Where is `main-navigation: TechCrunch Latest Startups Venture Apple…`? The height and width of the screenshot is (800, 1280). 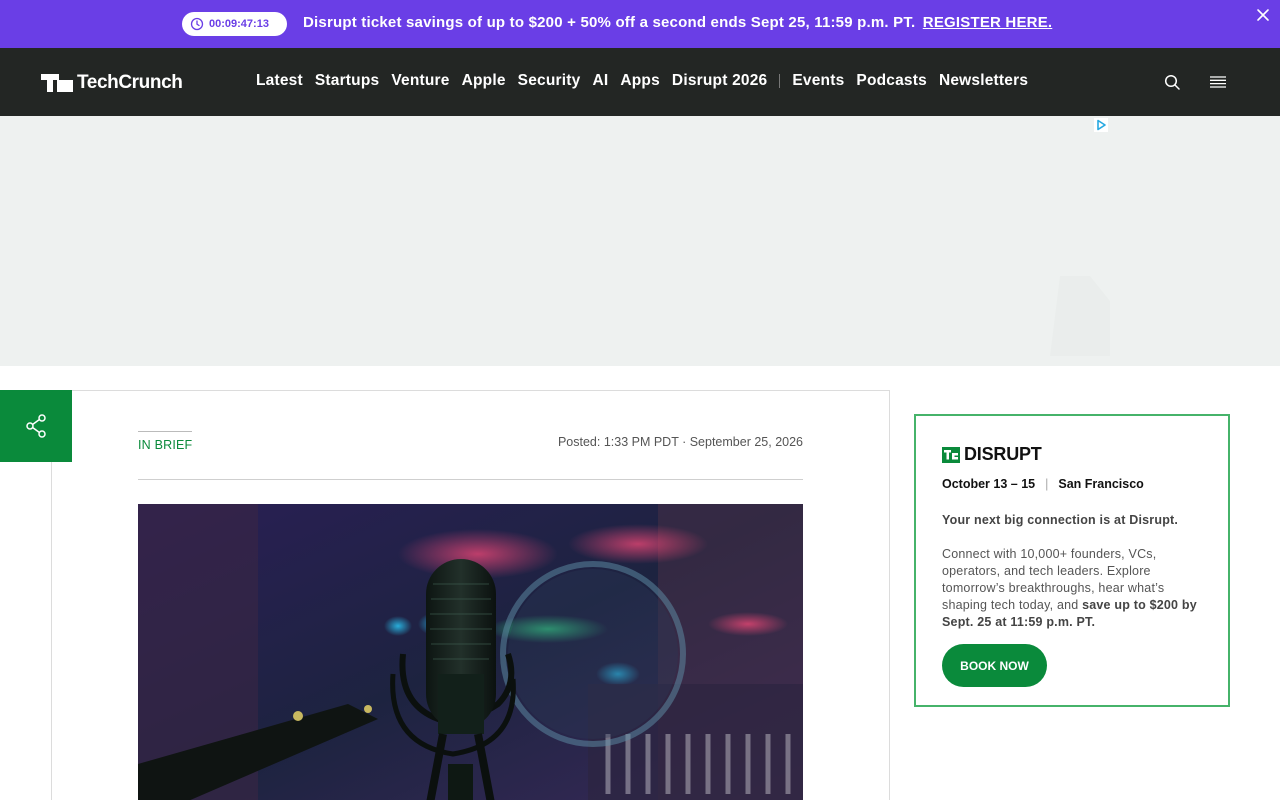
main-navigation: TechCrunch Latest Startups Venture Apple… is located at coordinates (640, 82).